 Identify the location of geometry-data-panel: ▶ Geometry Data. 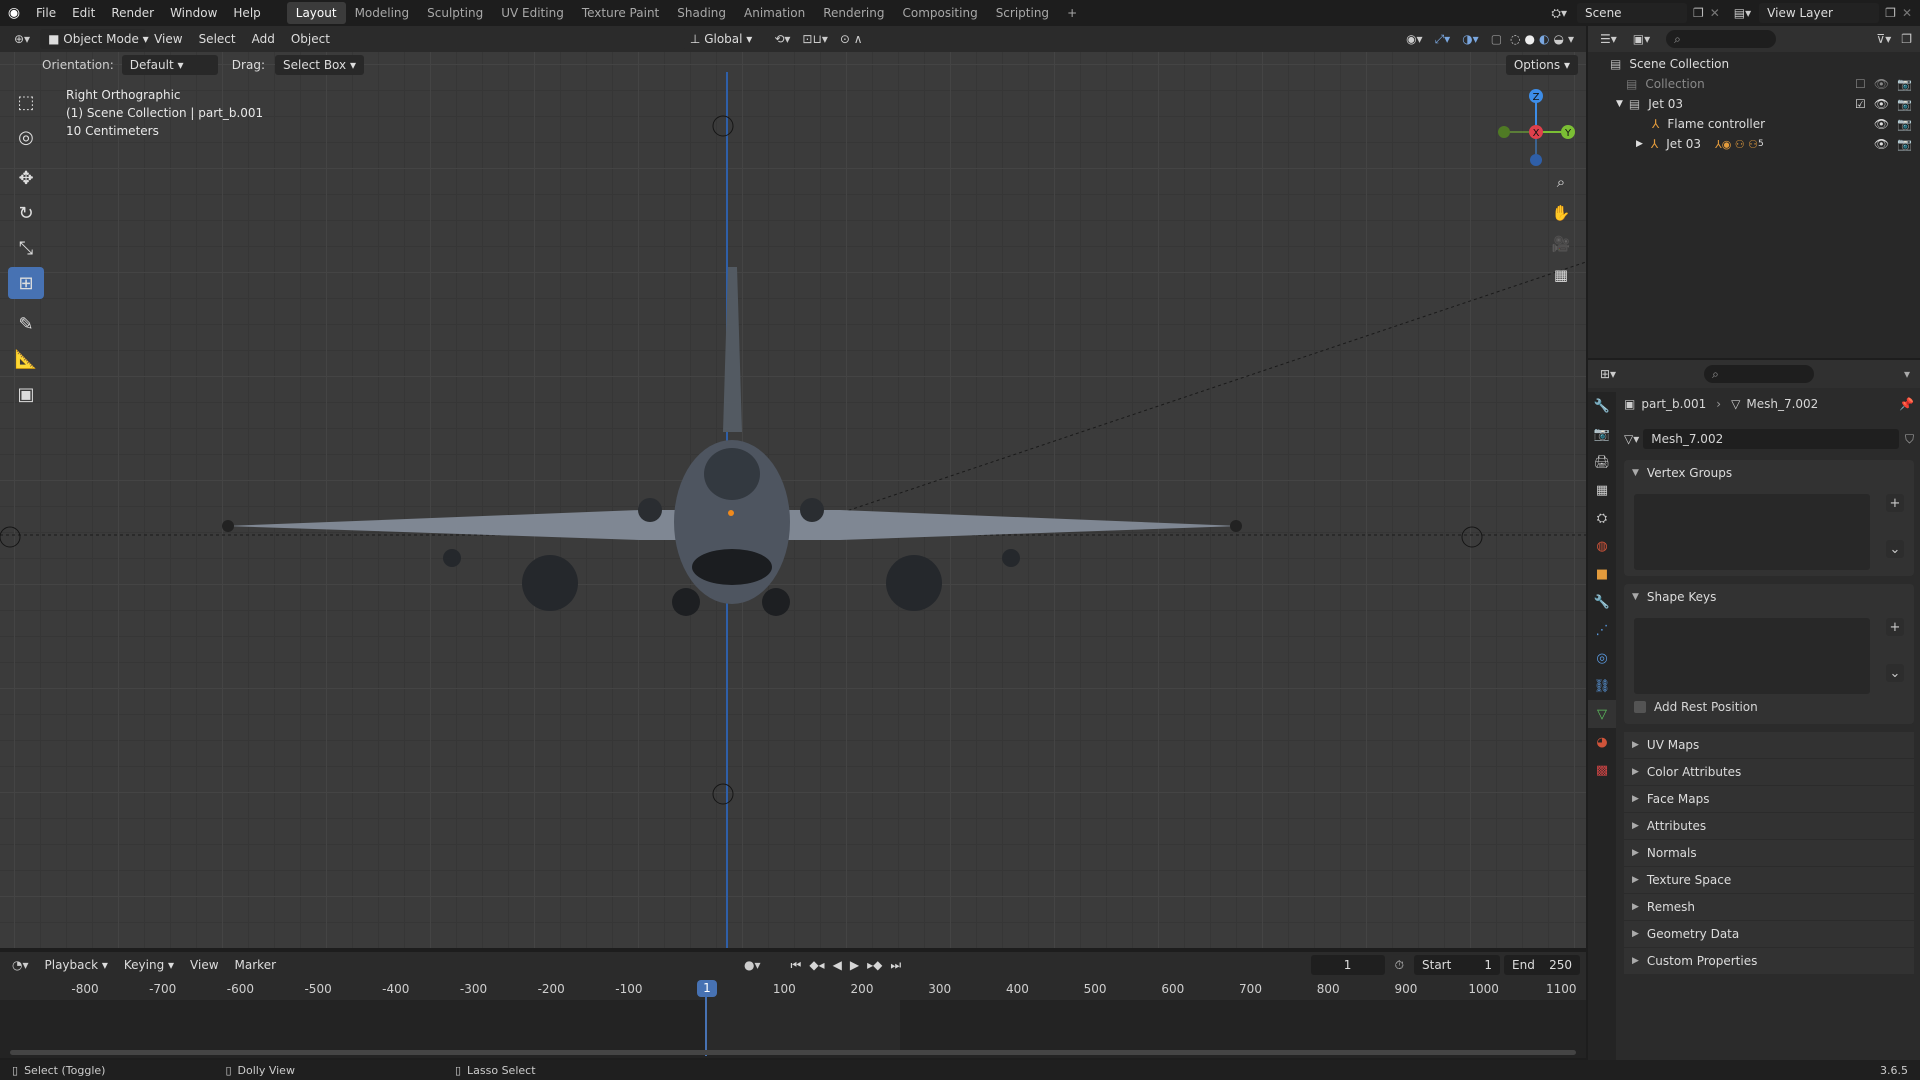
(1769, 934).